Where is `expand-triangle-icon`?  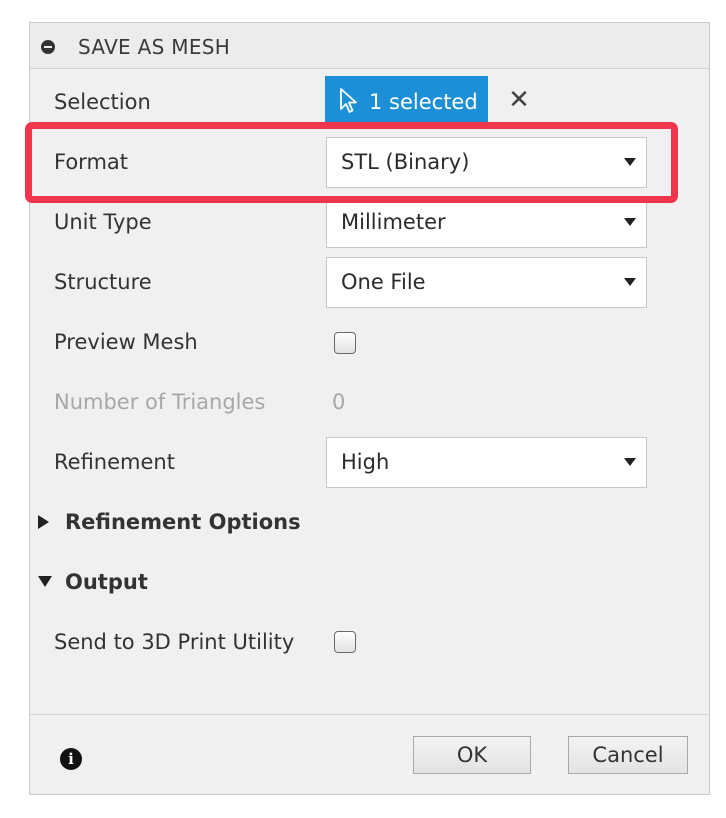 expand-triangle-icon is located at coordinates (43, 522).